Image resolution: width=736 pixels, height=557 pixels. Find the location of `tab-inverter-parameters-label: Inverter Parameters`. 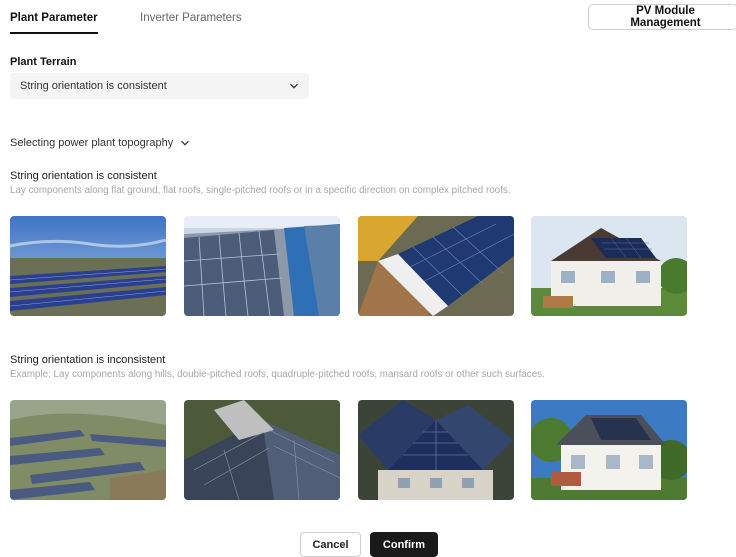

tab-inverter-parameters-label: Inverter Parameters is located at coordinates (191, 18).